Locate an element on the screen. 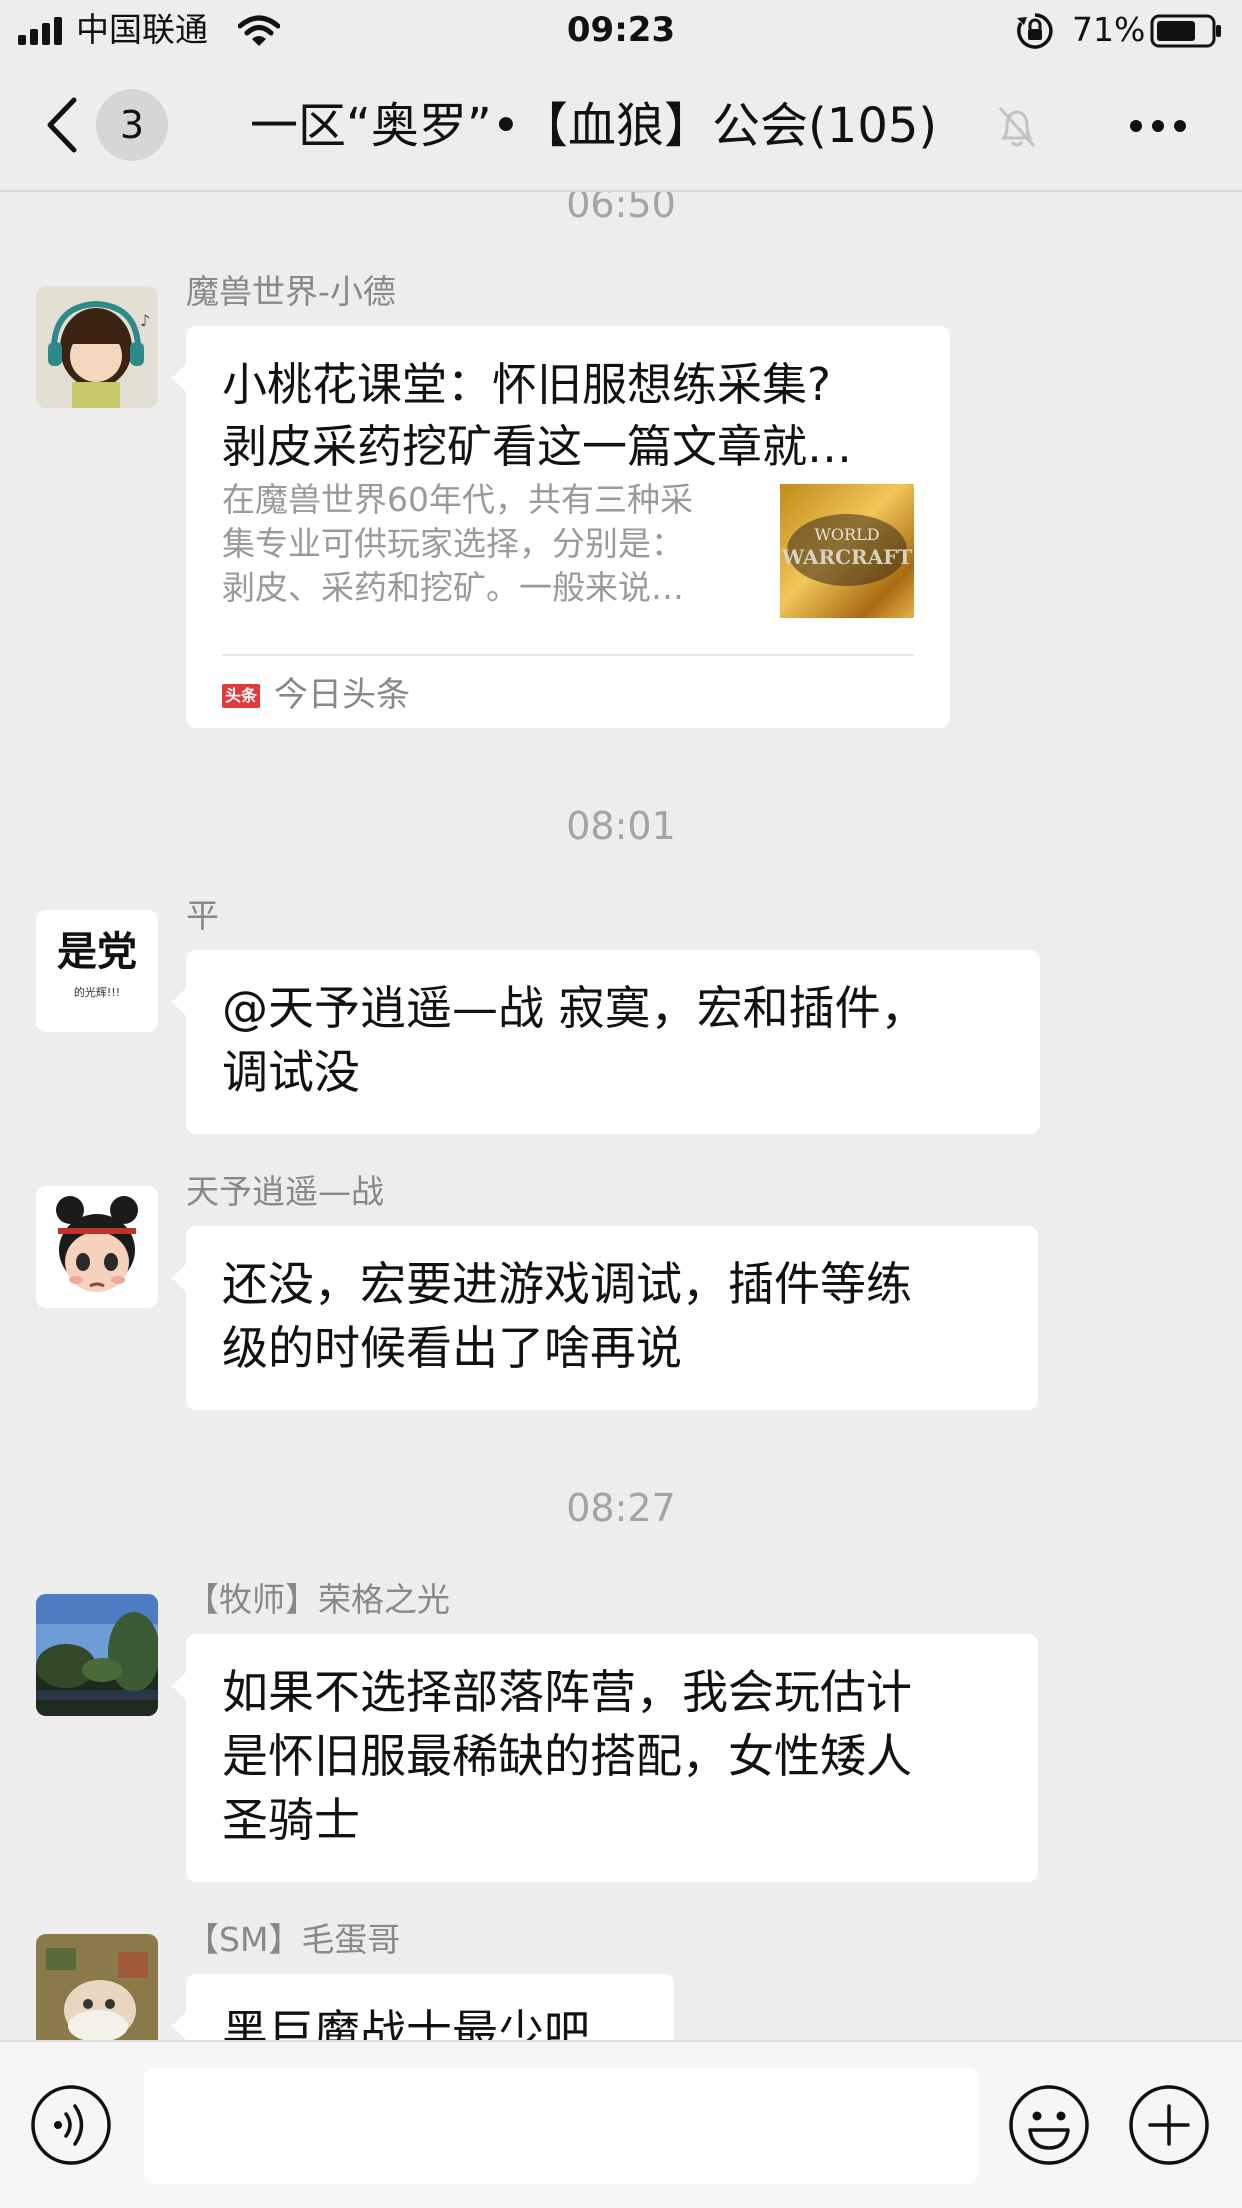  card-thumbnail-warcraft-logo: WORLD WARCRAFT is located at coordinates (847, 551).